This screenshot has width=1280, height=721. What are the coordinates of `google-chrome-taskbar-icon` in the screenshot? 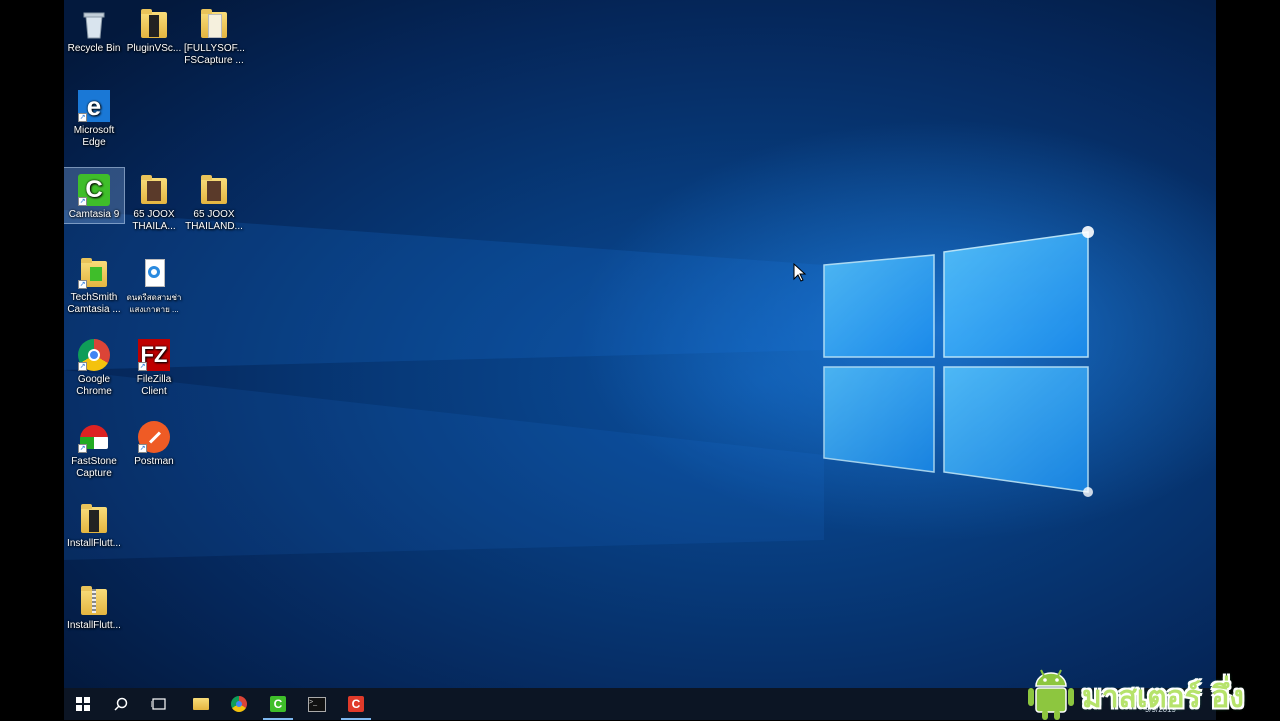 It's located at (239, 704).